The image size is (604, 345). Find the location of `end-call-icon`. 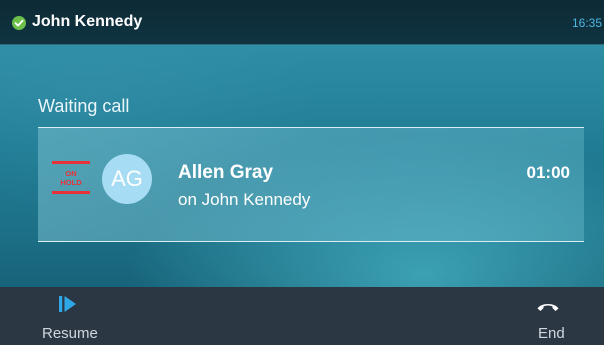

end-call-icon is located at coordinates (548, 307).